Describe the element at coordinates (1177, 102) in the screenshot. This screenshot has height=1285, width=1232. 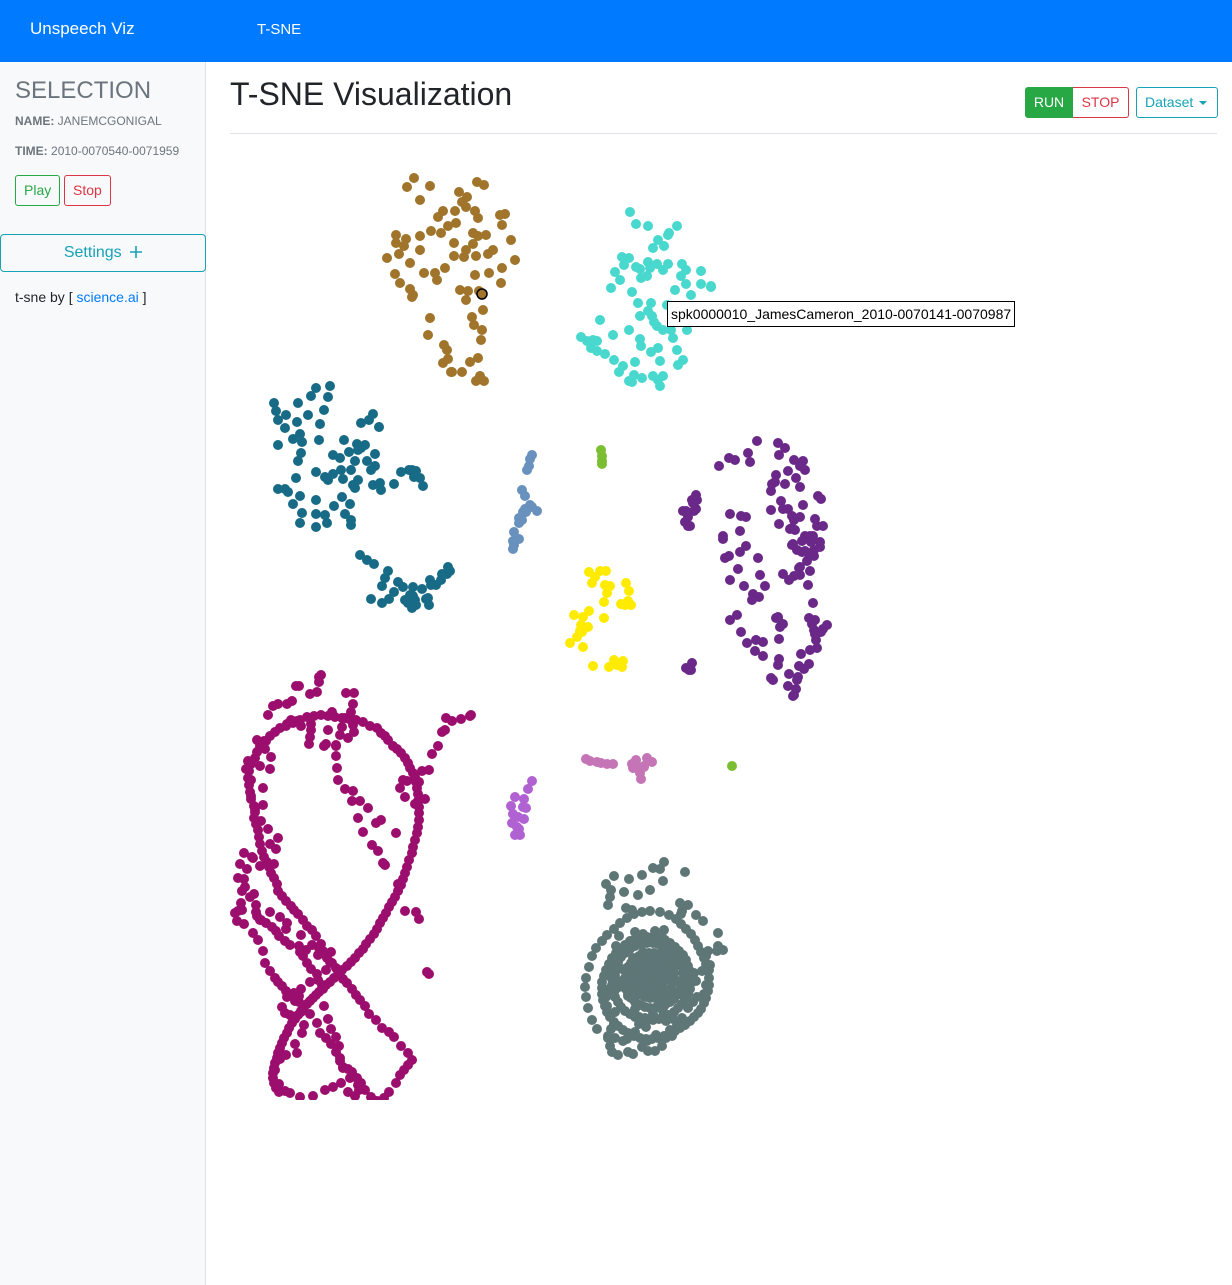
I see `dataset-dropdown: Dataset` at that location.